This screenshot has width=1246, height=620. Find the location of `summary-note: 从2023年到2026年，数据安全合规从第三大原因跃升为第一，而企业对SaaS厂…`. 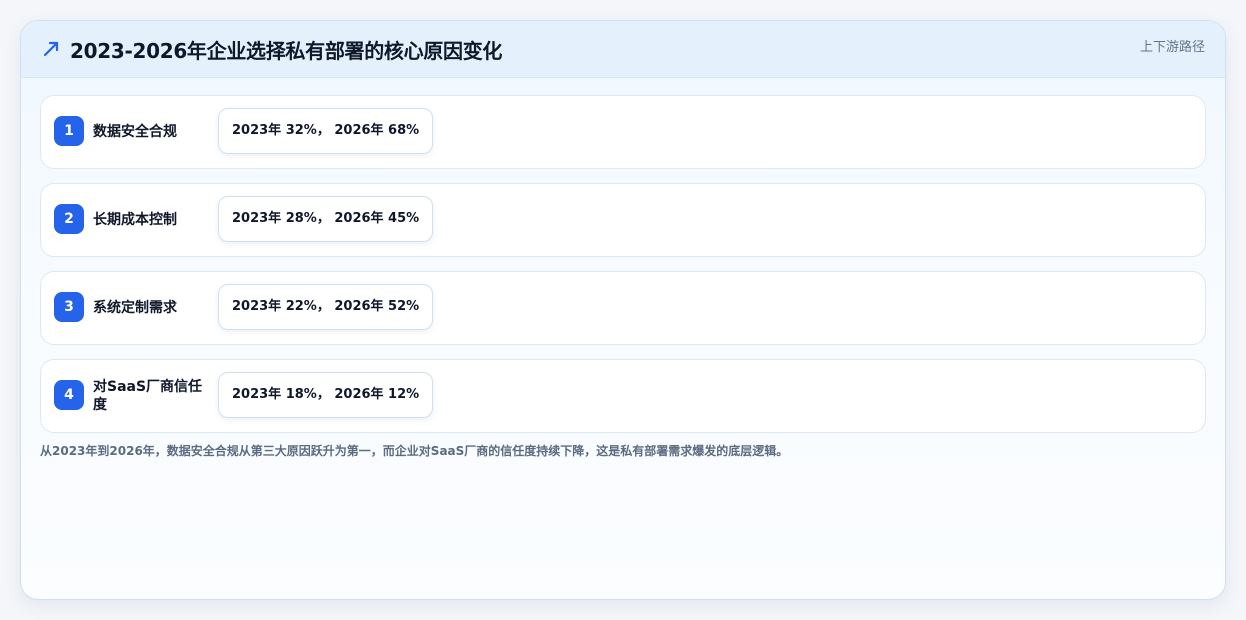

summary-note: 从2023年到2026年，数据安全合规从第三大原因跃升为第一，而企业对SaaS厂… is located at coordinates (414, 451).